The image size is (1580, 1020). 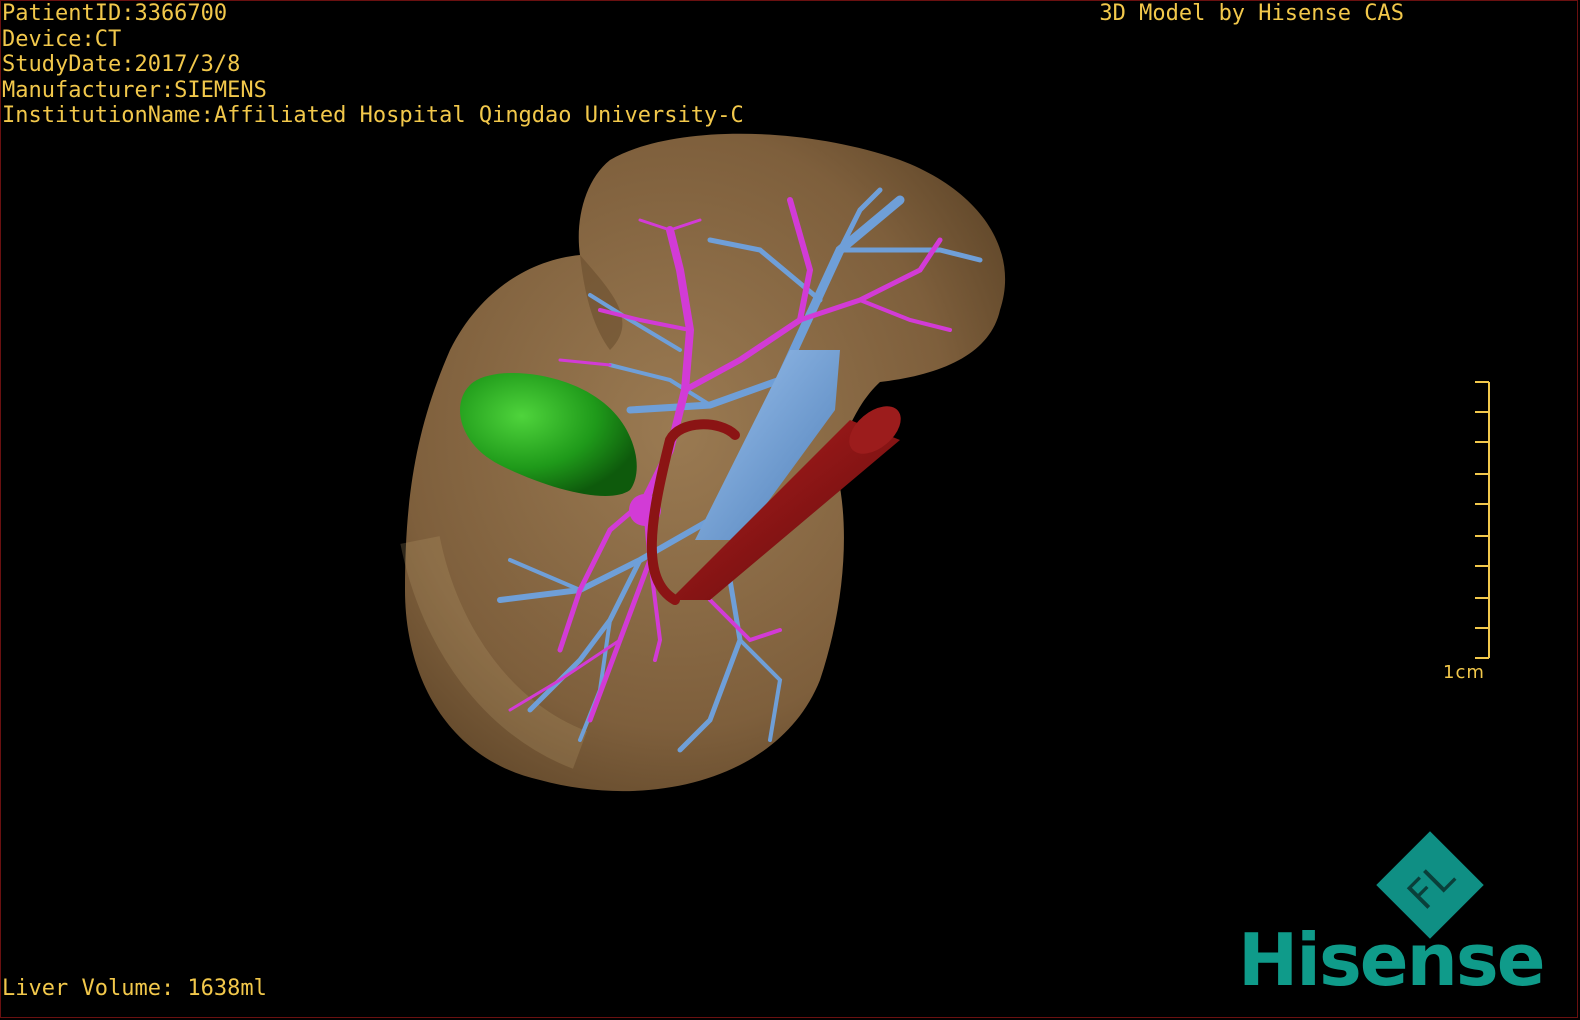 I want to click on study-date-text: StudyDate:2017/3/8, so click(x=121, y=64).